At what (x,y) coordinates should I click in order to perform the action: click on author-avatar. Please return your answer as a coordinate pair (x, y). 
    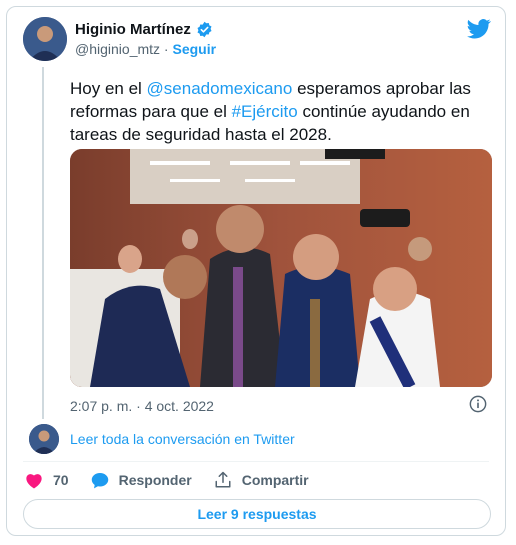
    Looking at the image, I should click on (45, 39).